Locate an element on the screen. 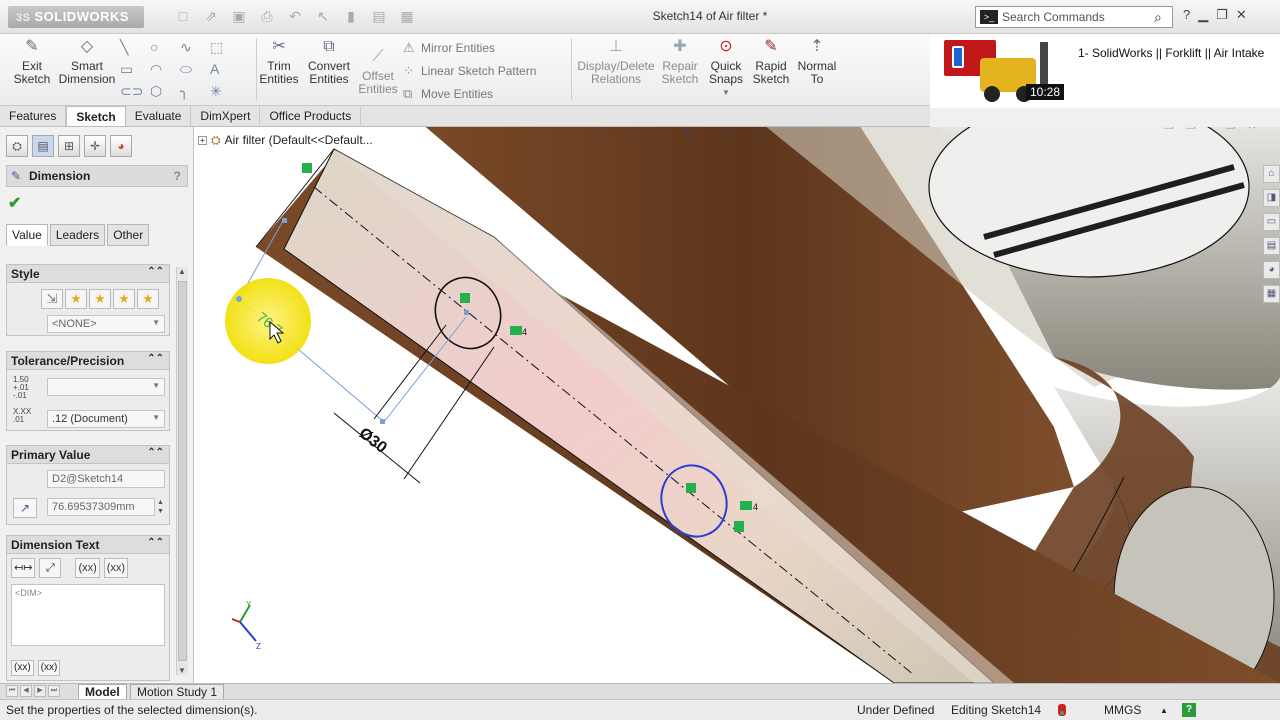 This screenshot has width=1280, height=720. tab-dimxpert: DimXpert is located at coordinates (226, 116).